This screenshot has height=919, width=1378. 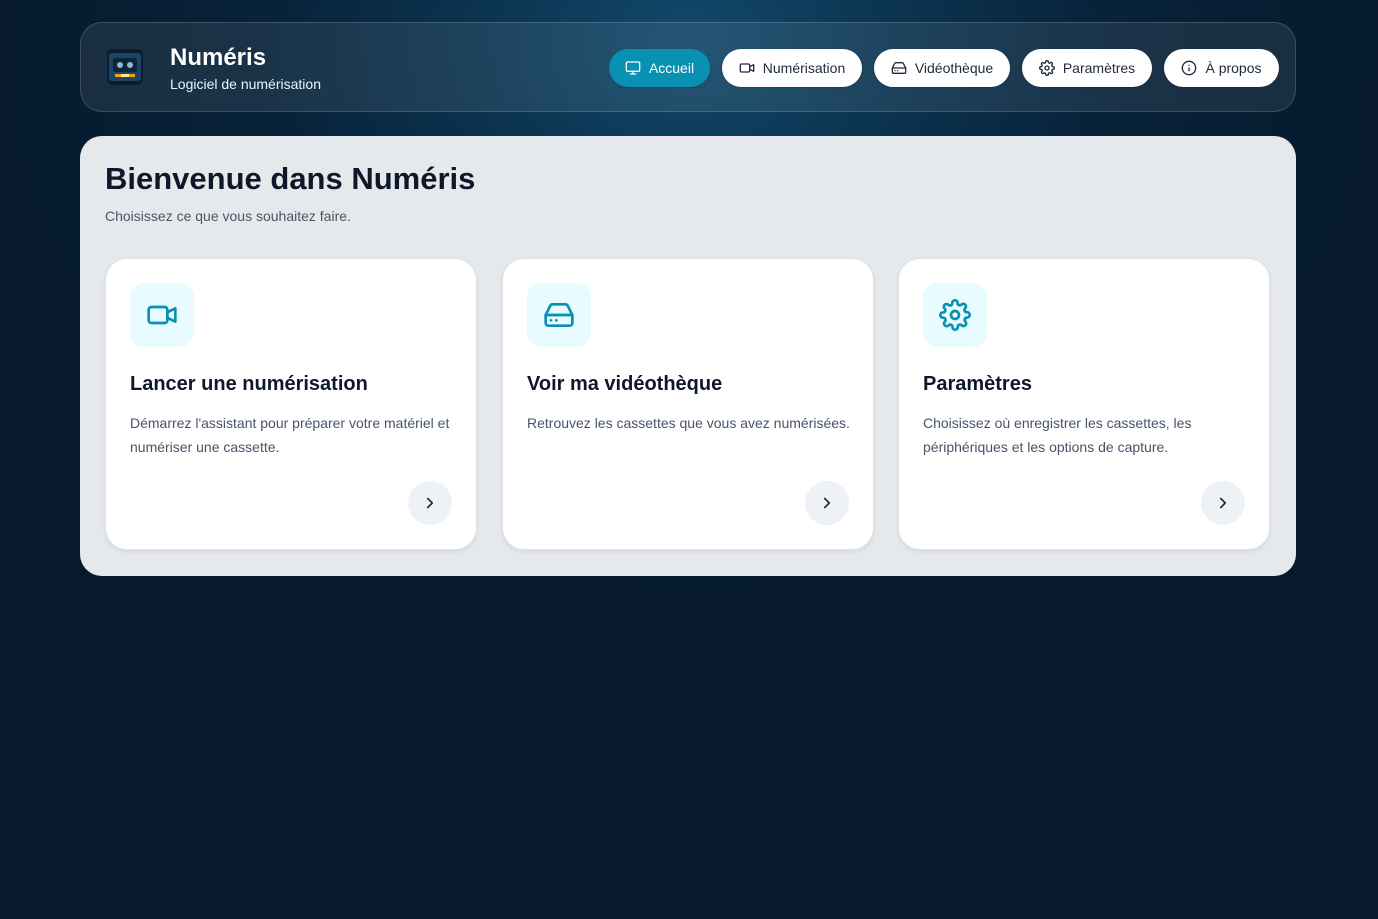 What do you see at coordinates (625, 384) in the screenshot?
I see `card-title: Voir ma vidéothèque` at bounding box center [625, 384].